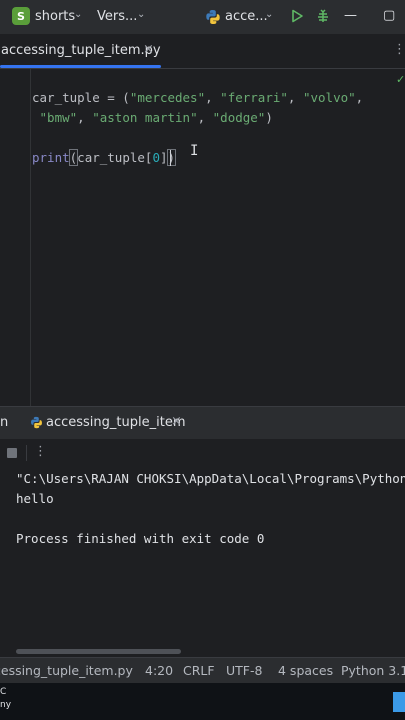 The image size is (405, 720). Describe the element at coordinates (350, 15) in the screenshot. I see `minimize-icon: —` at that location.